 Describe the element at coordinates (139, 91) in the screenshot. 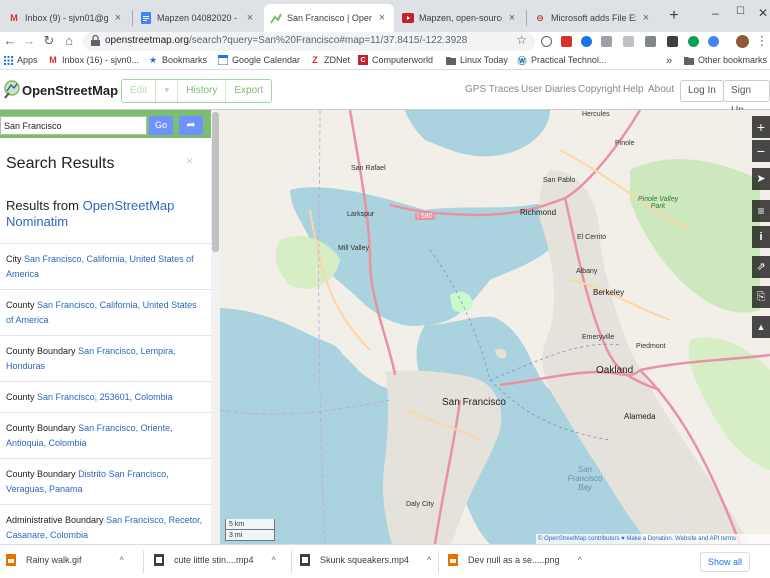

I see `edit-button: Edit` at that location.